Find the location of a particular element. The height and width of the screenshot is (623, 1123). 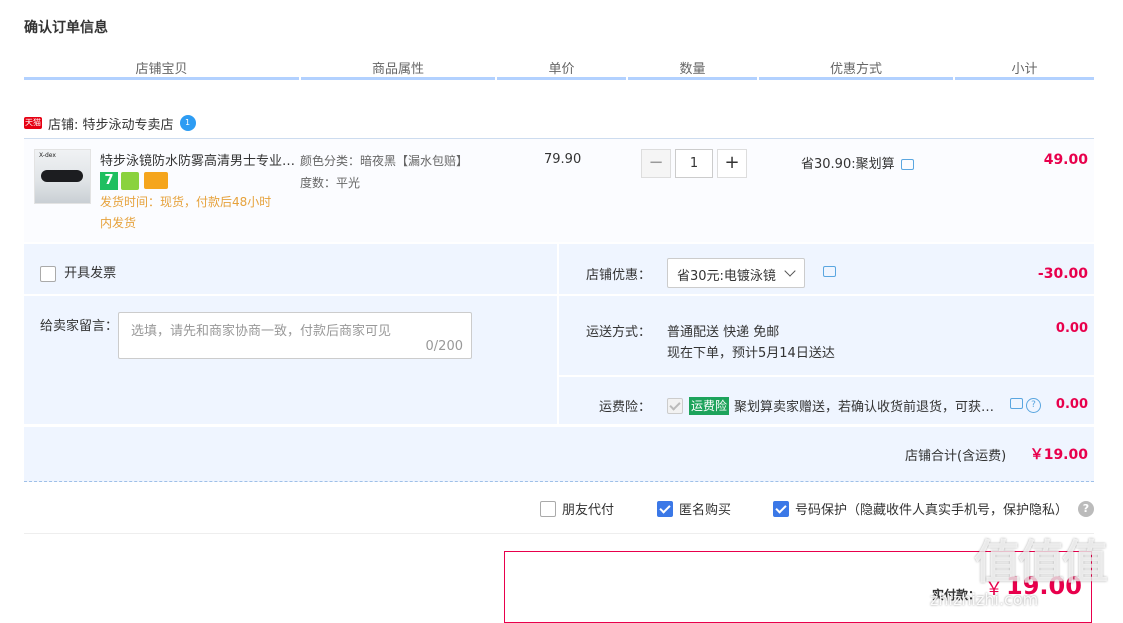

number-protect-label: 号码保护（隐藏收件人真实手机号，保护隐私） is located at coordinates (932, 510).